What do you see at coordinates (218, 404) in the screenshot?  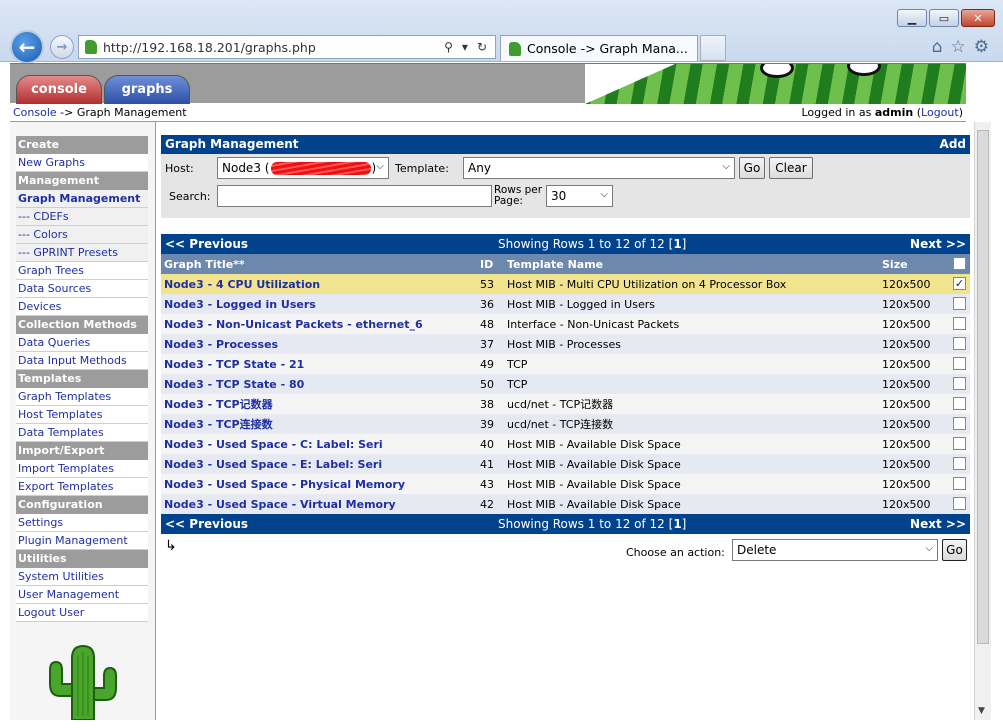 I see `graph-title-link: Node3 - TCP记数器` at bounding box center [218, 404].